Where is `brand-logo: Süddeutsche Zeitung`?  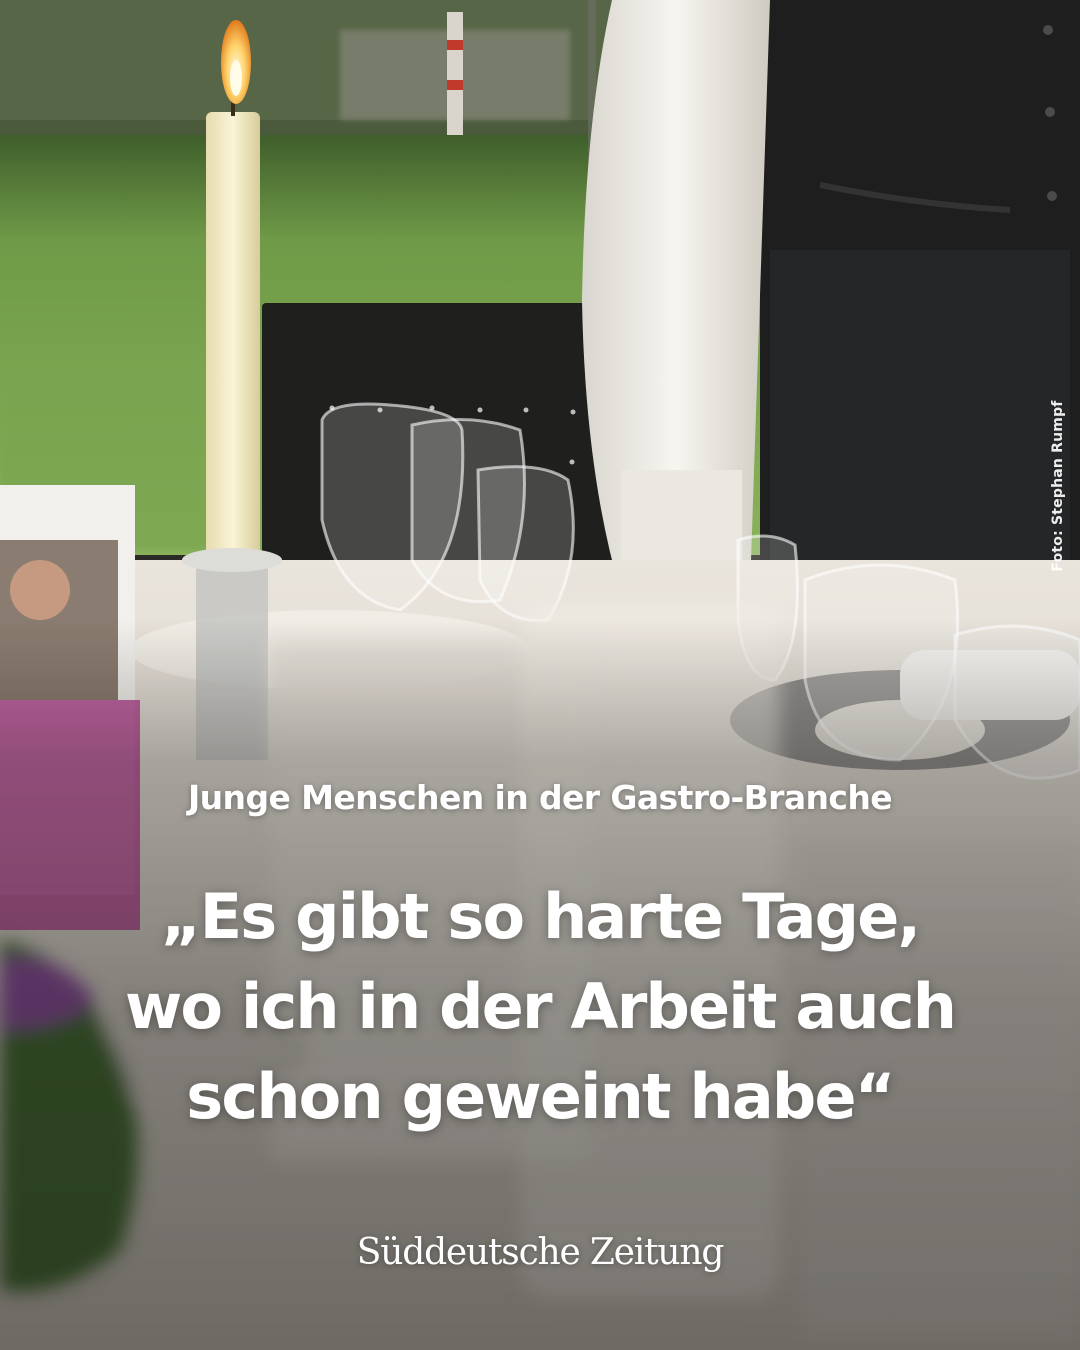
brand-logo: Süddeutsche Zeitung is located at coordinates (540, 1252).